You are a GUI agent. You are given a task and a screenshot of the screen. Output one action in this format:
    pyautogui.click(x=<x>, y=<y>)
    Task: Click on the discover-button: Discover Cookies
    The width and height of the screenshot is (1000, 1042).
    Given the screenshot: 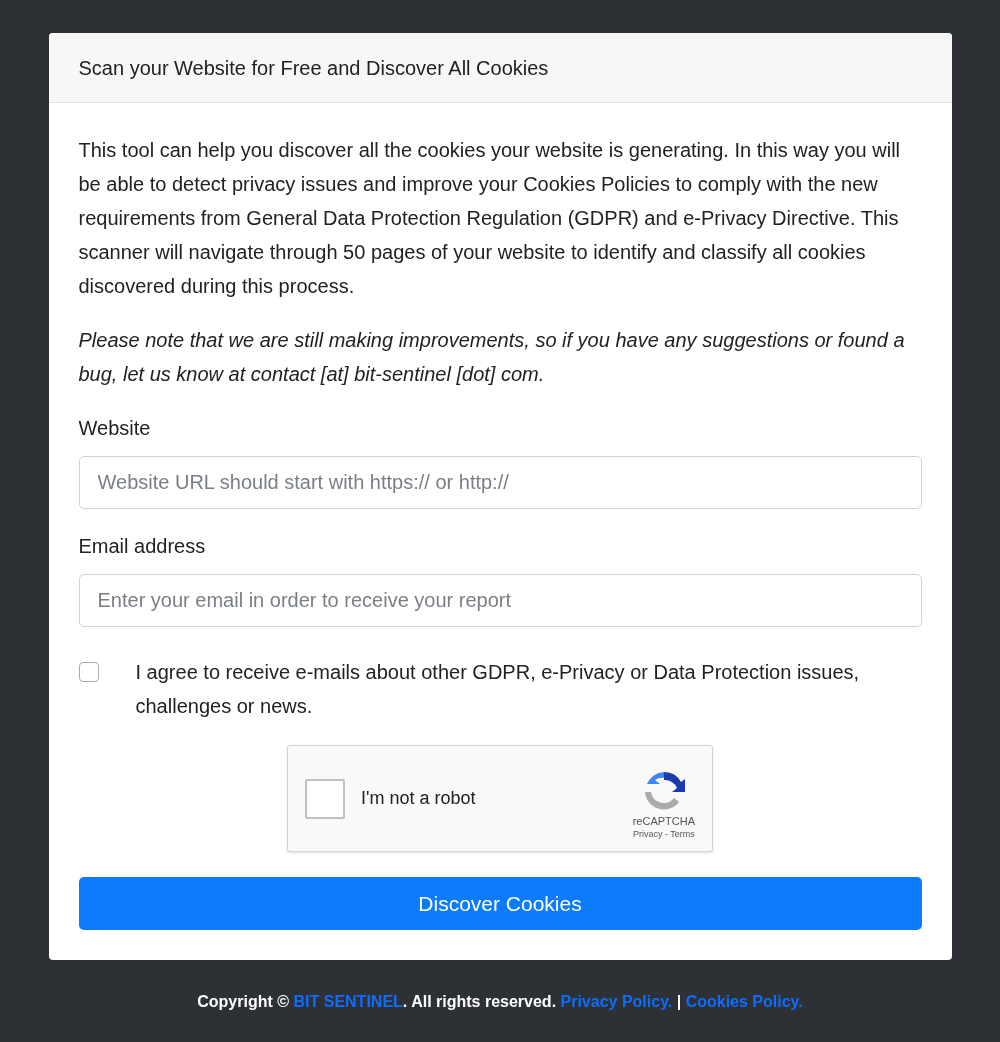 What is the action you would take?
    pyautogui.click(x=500, y=903)
    